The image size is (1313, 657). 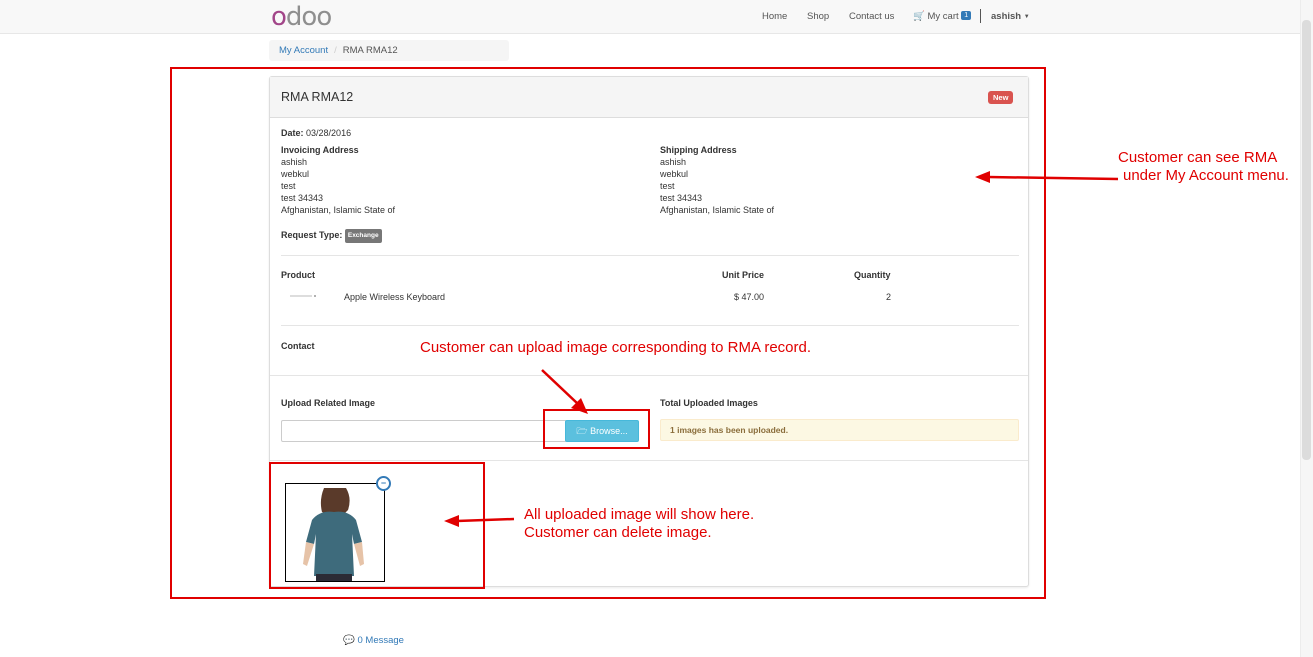 What do you see at coordinates (560, 387) in the screenshot?
I see `arrow-upload` at bounding box center [560, 387].